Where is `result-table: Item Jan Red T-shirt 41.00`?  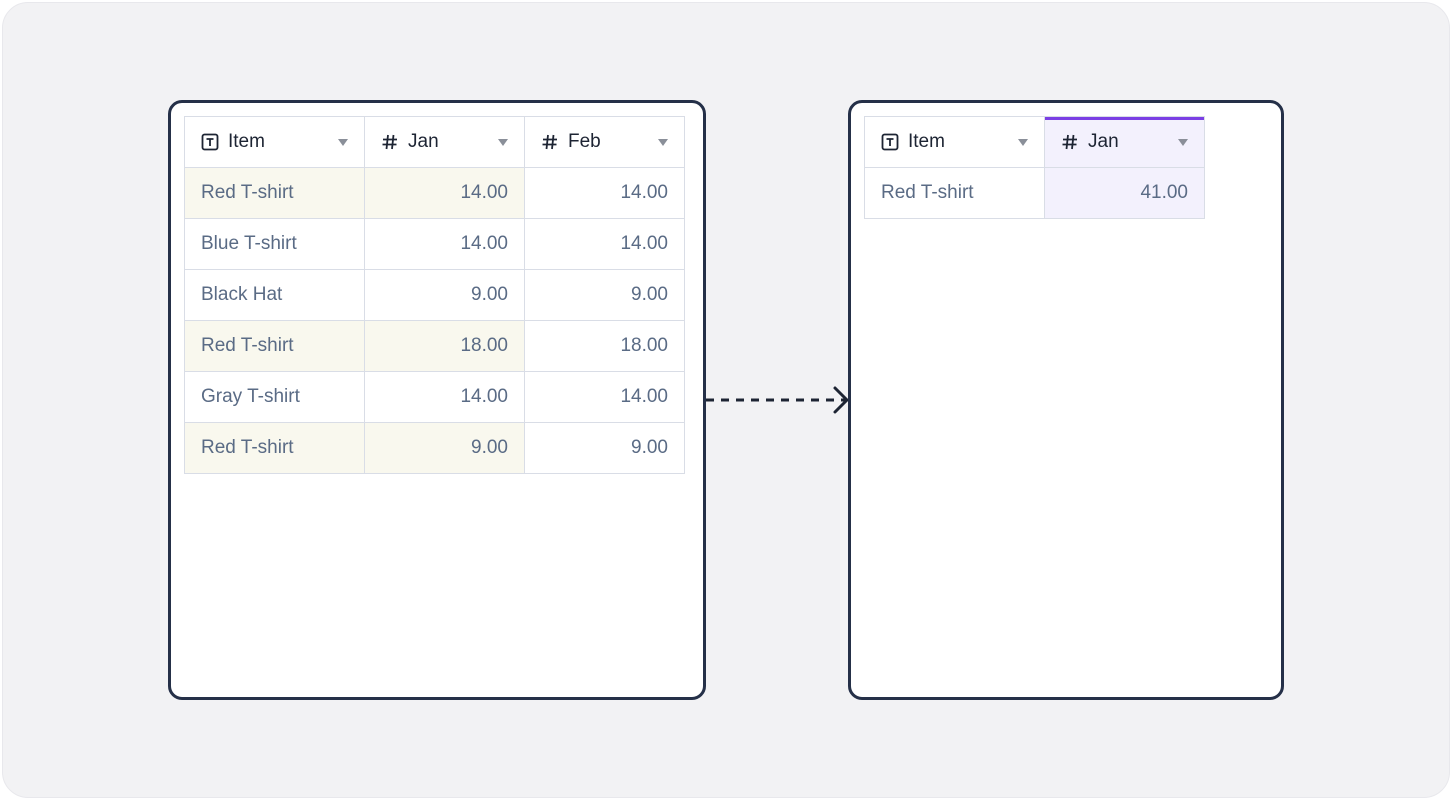 result-table: Item Jan Red T-shirt 41.00 is located at coordinates (1034, 167).